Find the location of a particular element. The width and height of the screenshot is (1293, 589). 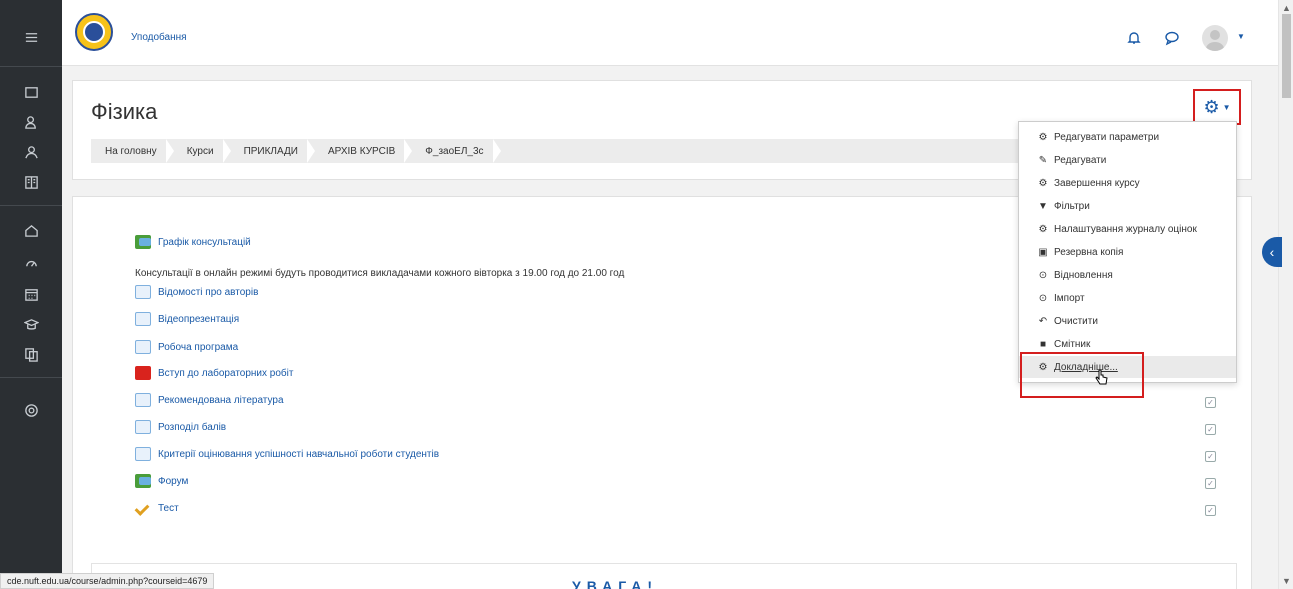

home-icon is located at coordinates (31, 230).